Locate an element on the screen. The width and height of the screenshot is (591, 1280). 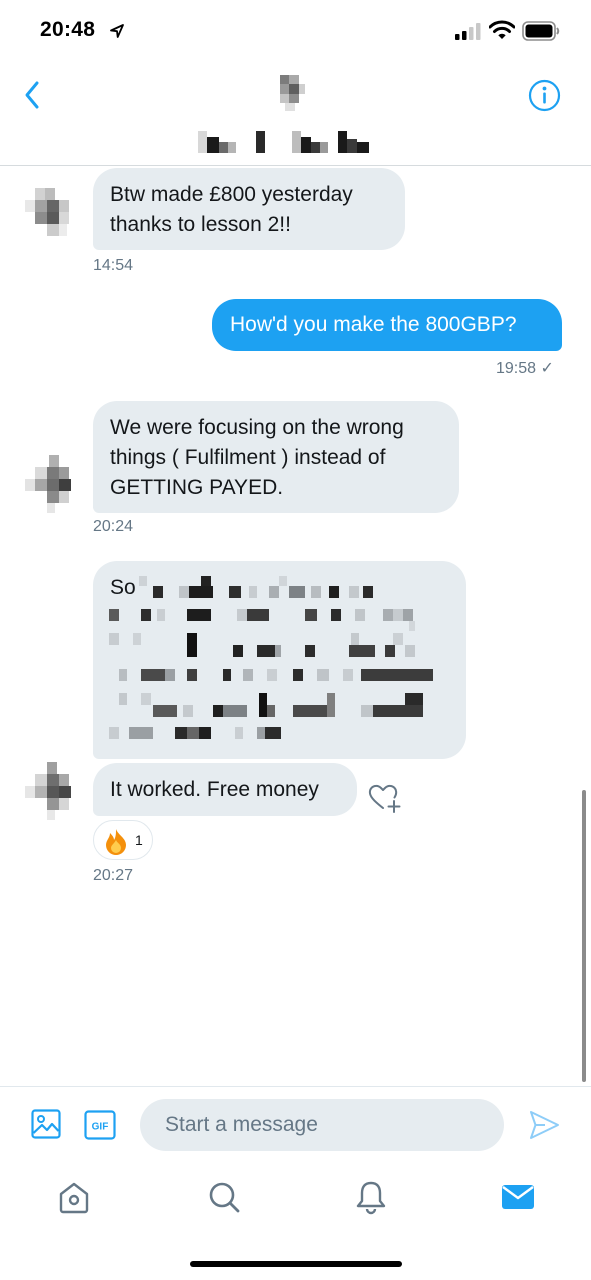
conversation-header is located at coordinates (295, 113).